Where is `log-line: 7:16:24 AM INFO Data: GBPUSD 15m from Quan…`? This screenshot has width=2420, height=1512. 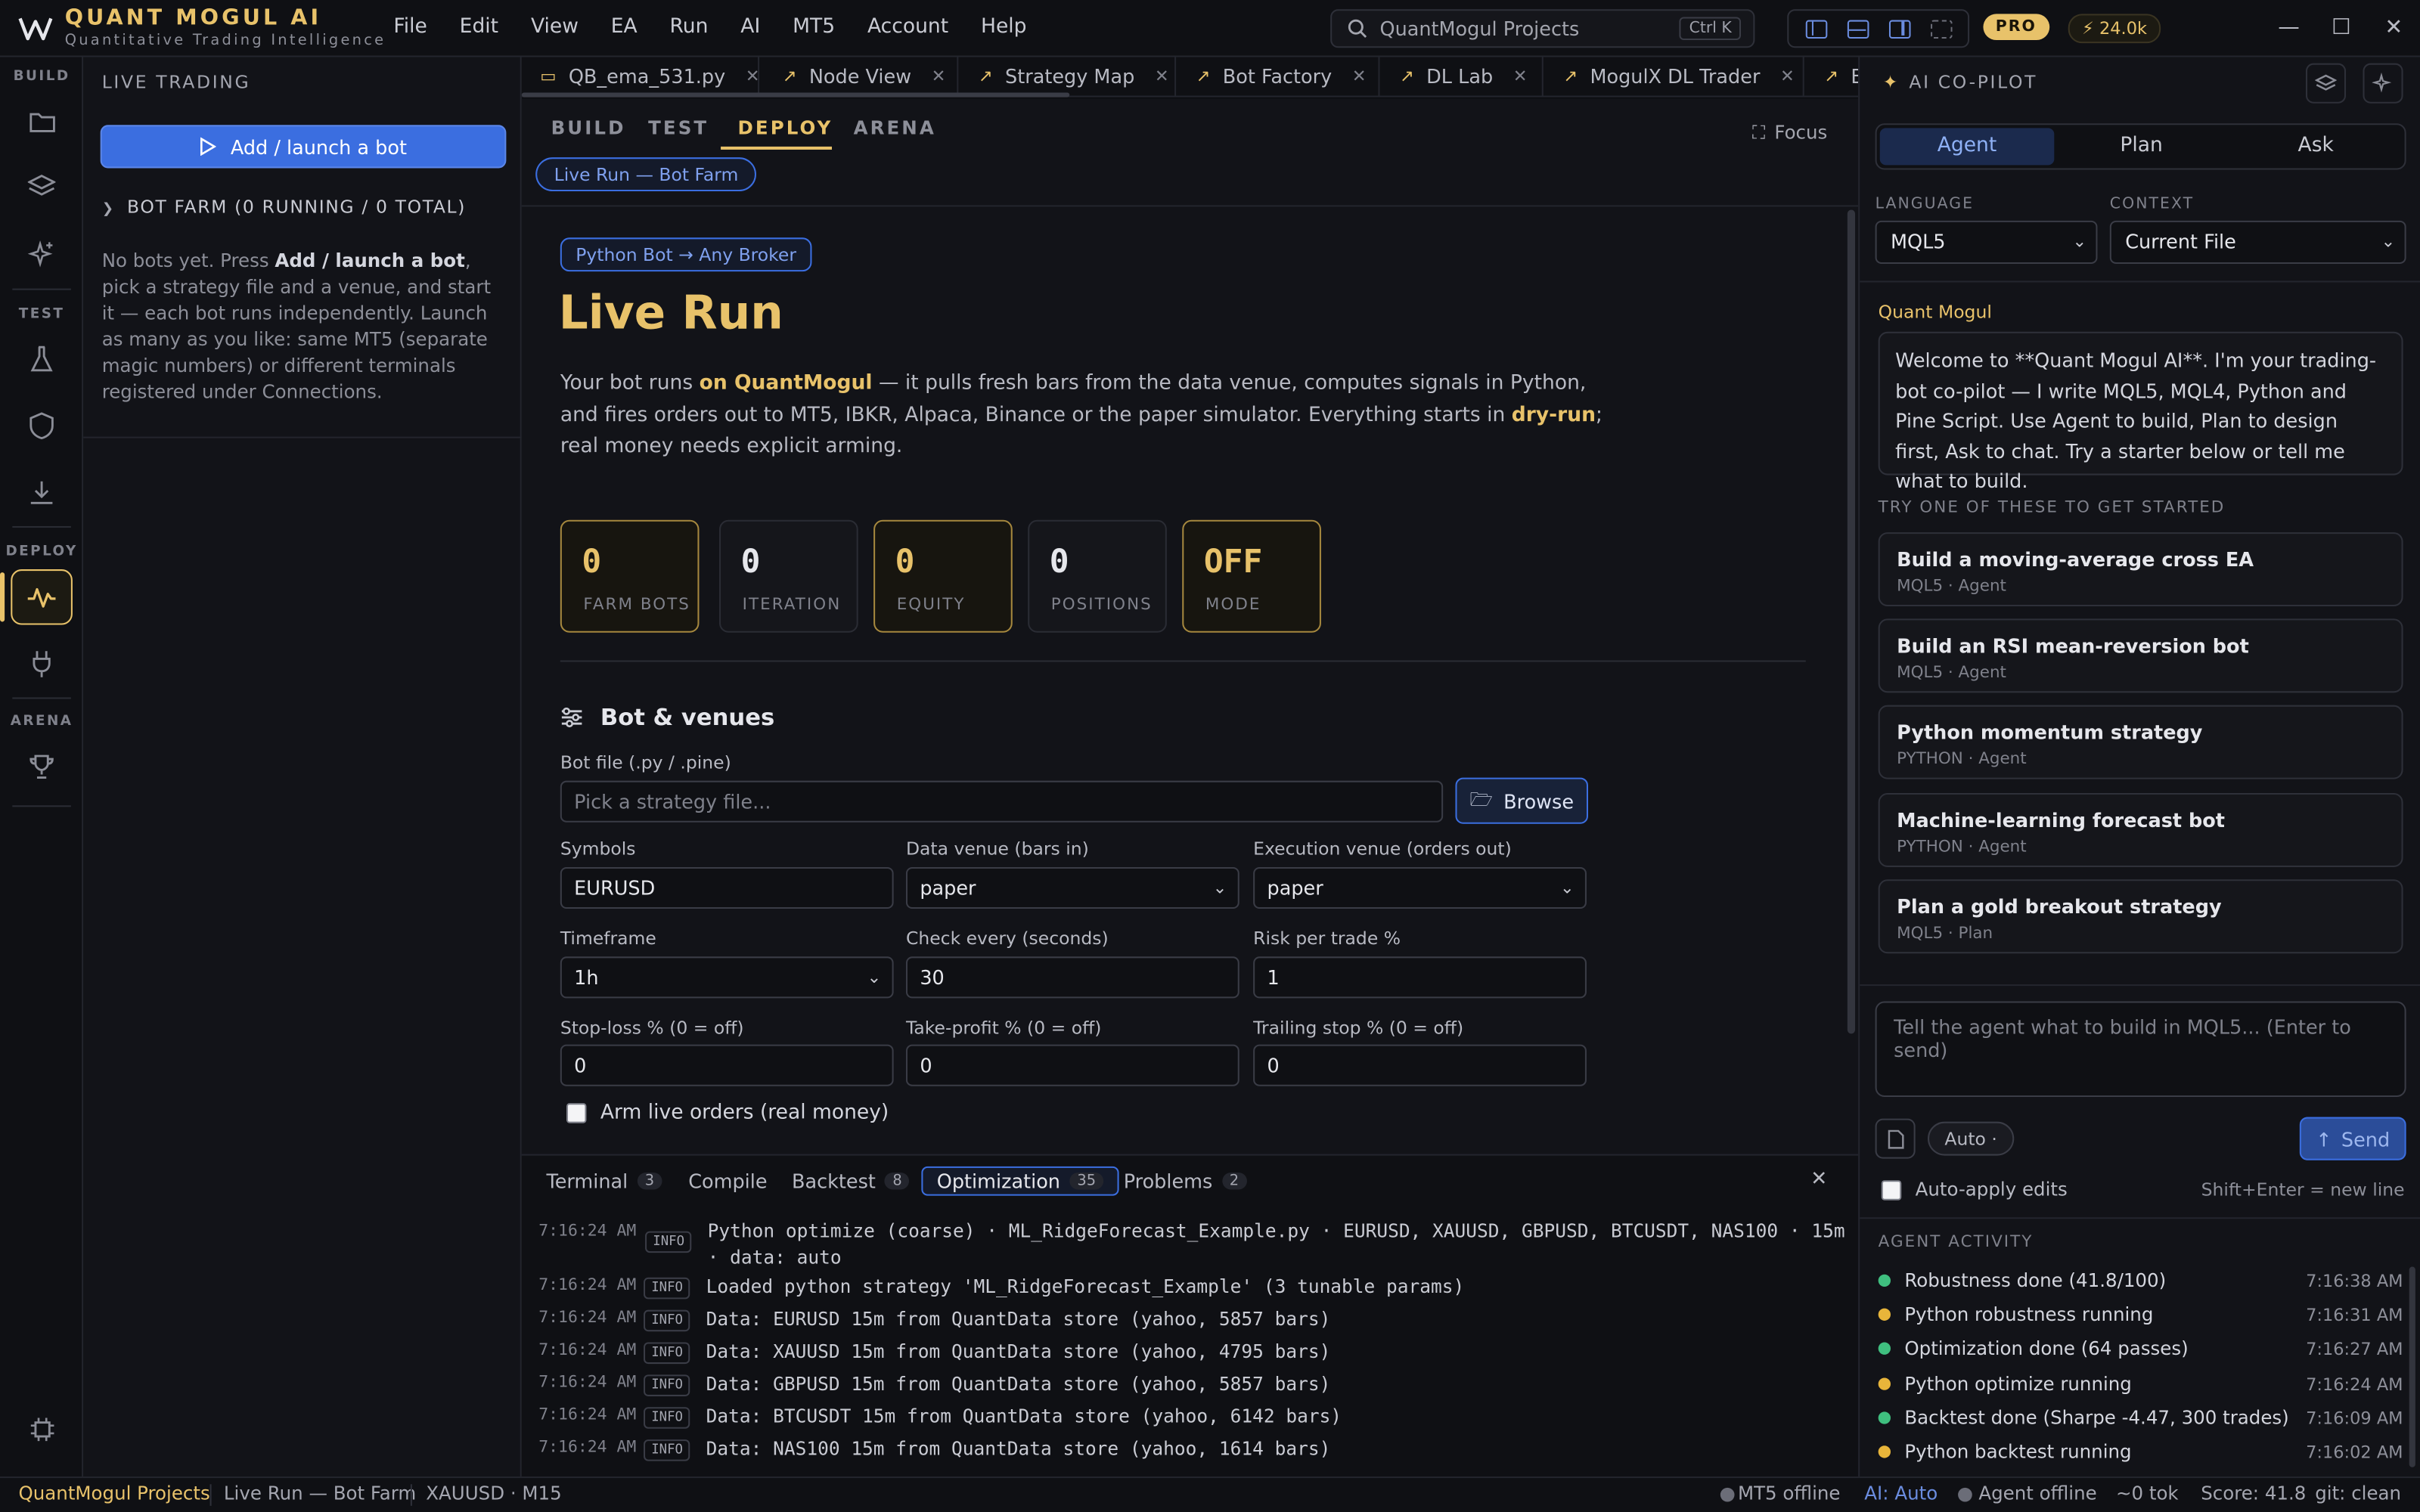 log-line: 7:16:24 AM INFO Data: GBPUSD 15m from Quan… is located at coordinates (934, 1385).